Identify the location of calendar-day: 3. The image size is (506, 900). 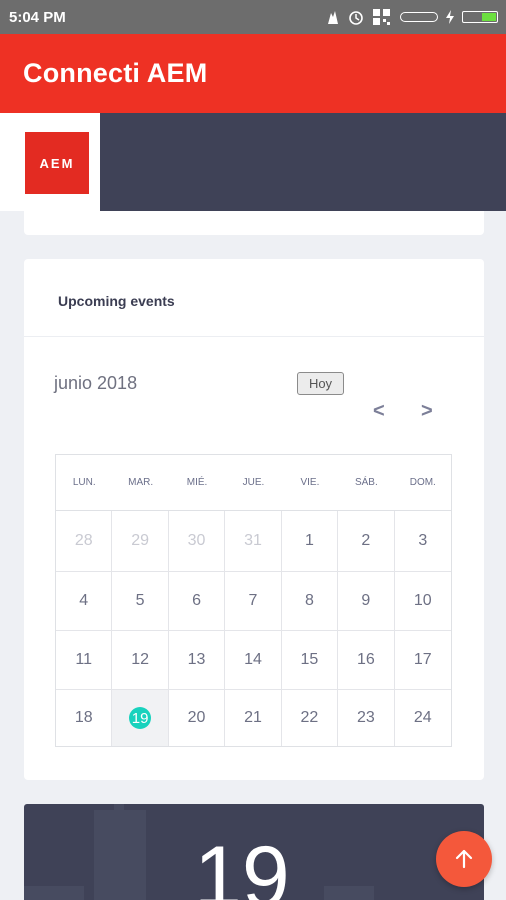
(422, 541).